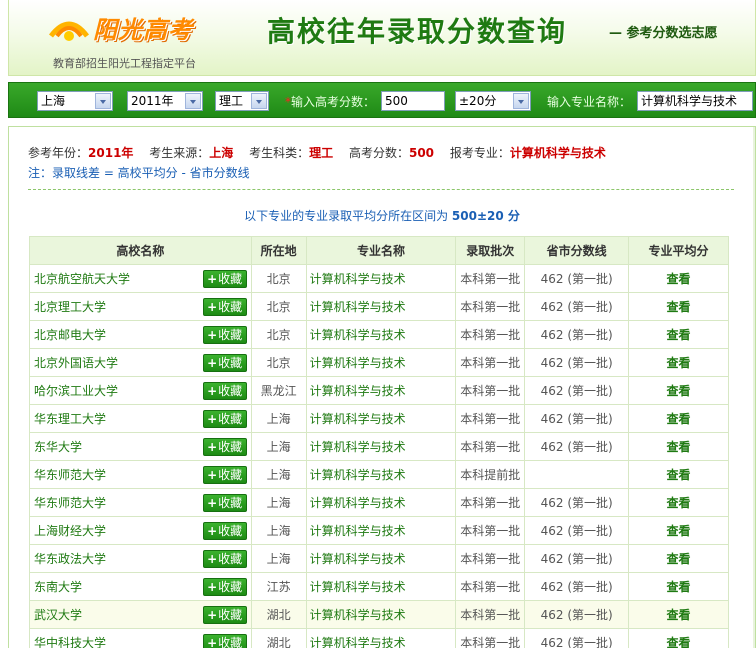 The width and height of the screenshot is (756, 648). I want to click on year-select: 2011年, so click(165, 101).